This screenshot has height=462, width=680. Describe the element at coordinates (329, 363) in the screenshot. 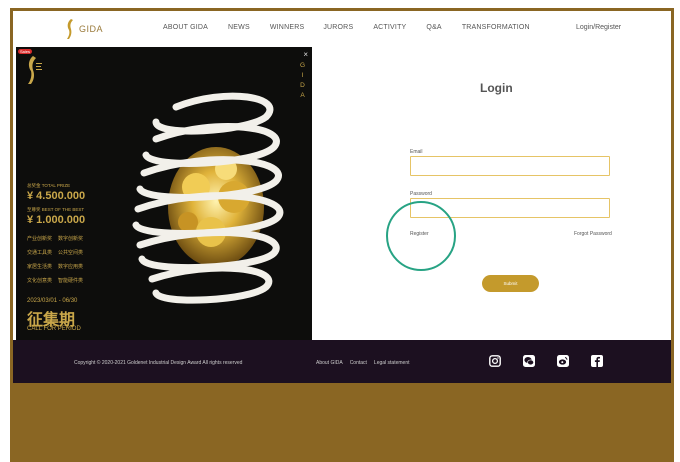

I see `footer-link-about: About GIDA` at that location.